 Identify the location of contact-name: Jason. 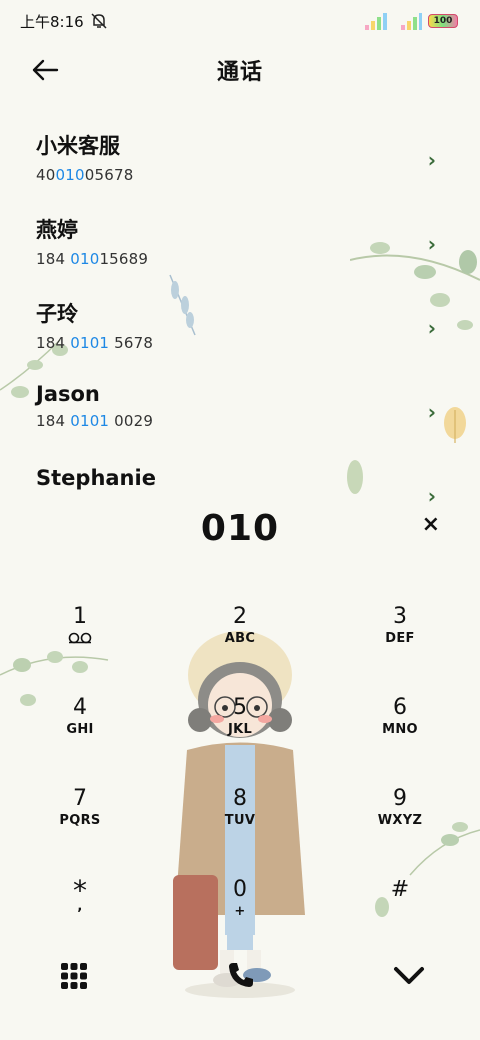
(68, 394).